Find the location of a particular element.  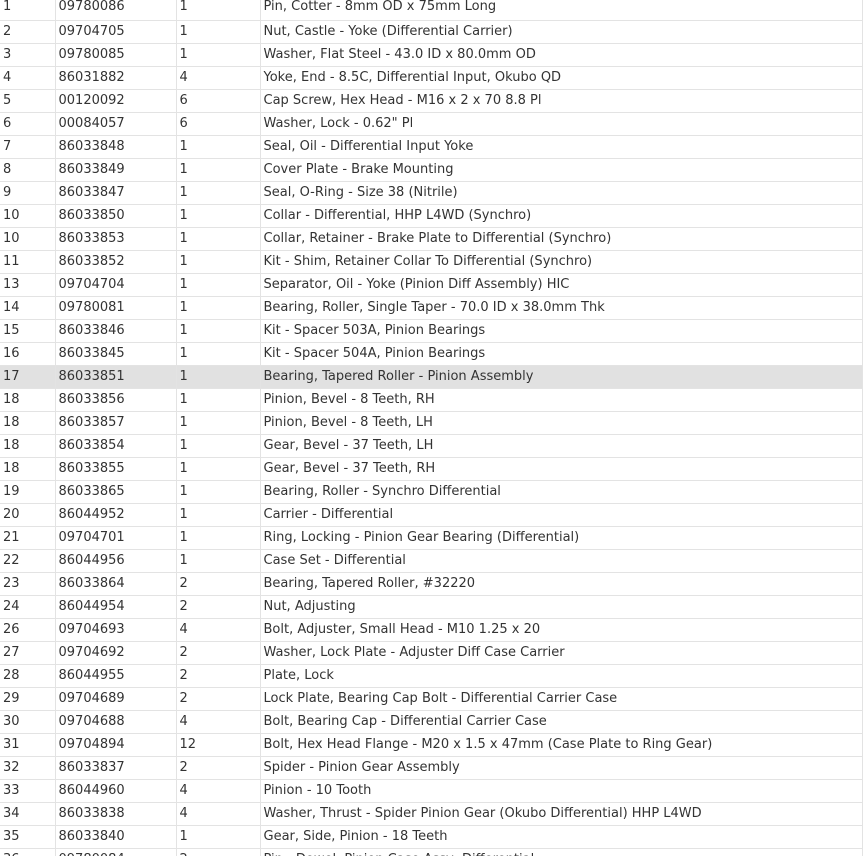

table-row: 18 86033855 1 Gear, Bevel - 37 Teeth, RH is located at coordinates (431, 469).